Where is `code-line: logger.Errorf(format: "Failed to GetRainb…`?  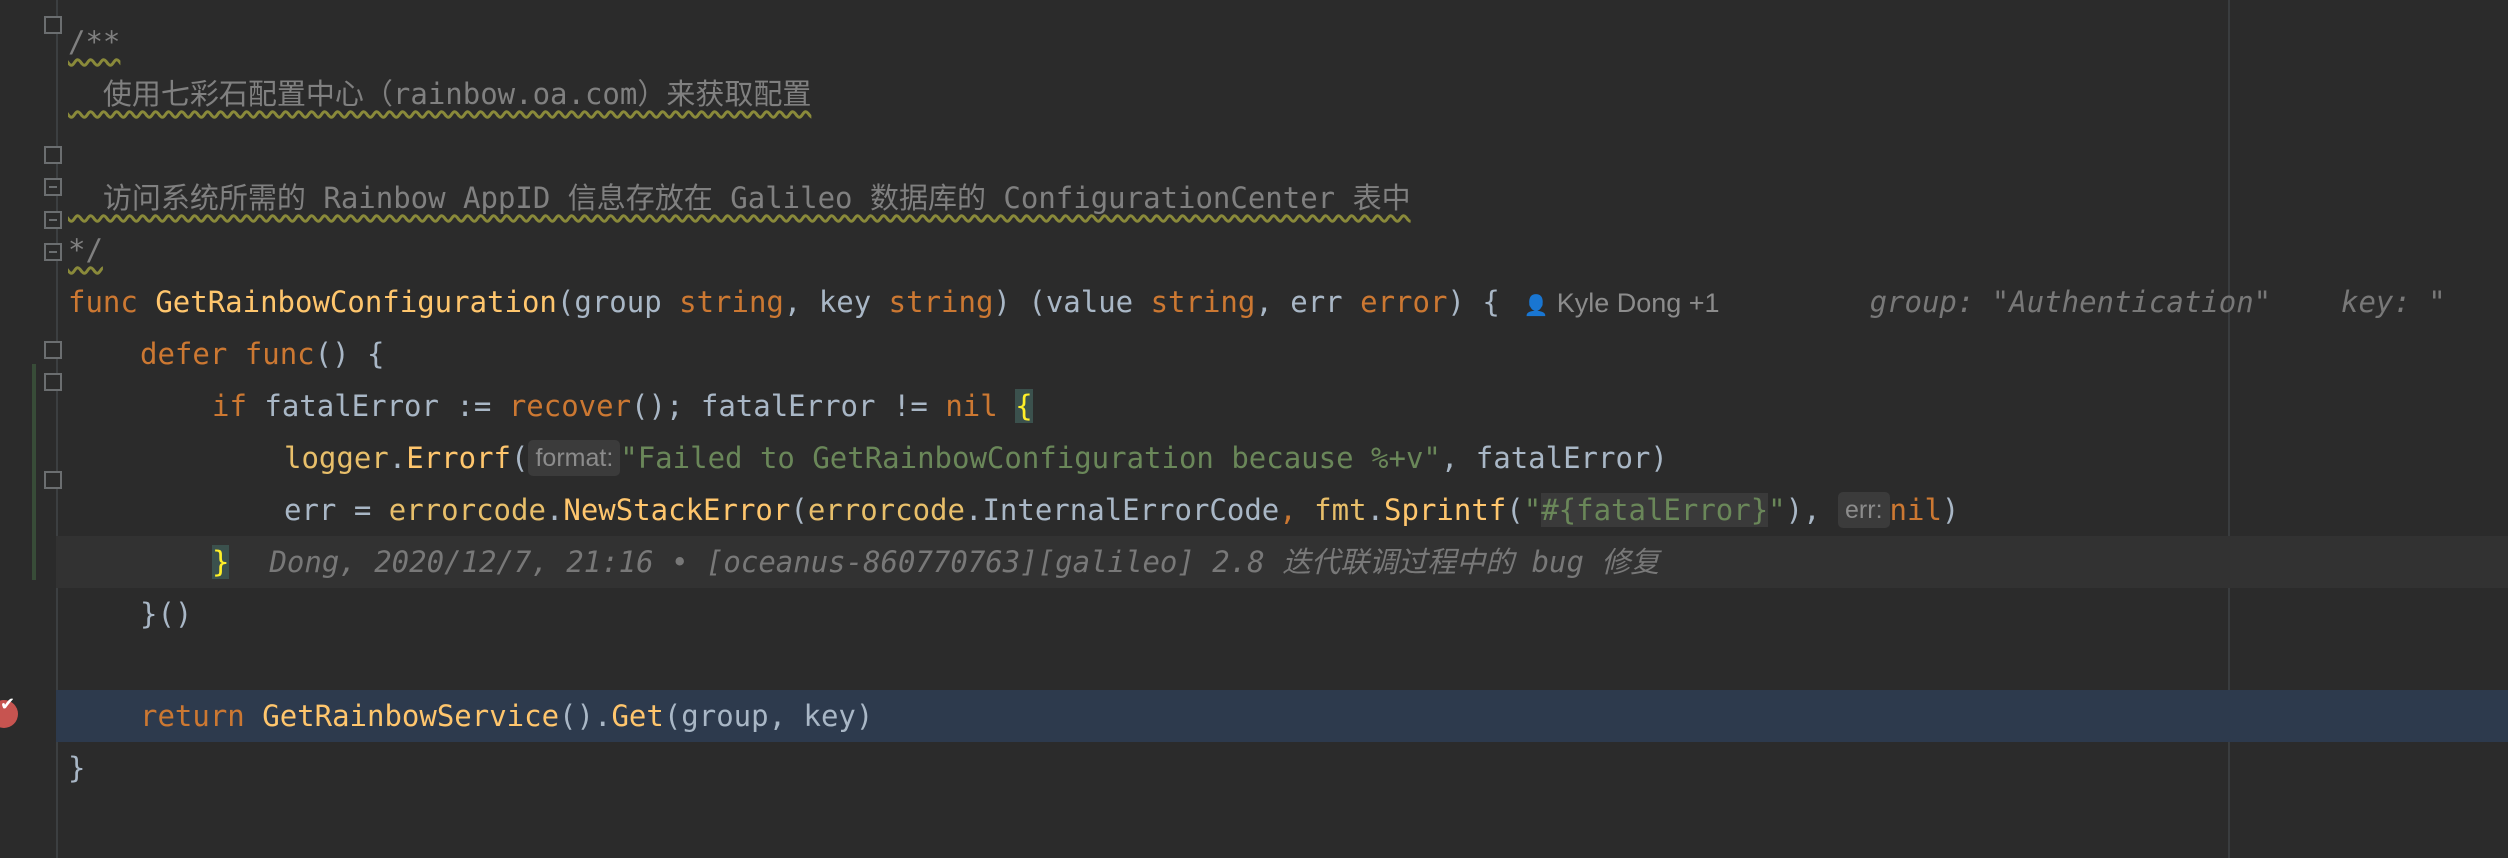
code-line: logger.Errorf(format: "Failed to GetRainb… is located at coordinates (1282, 458).